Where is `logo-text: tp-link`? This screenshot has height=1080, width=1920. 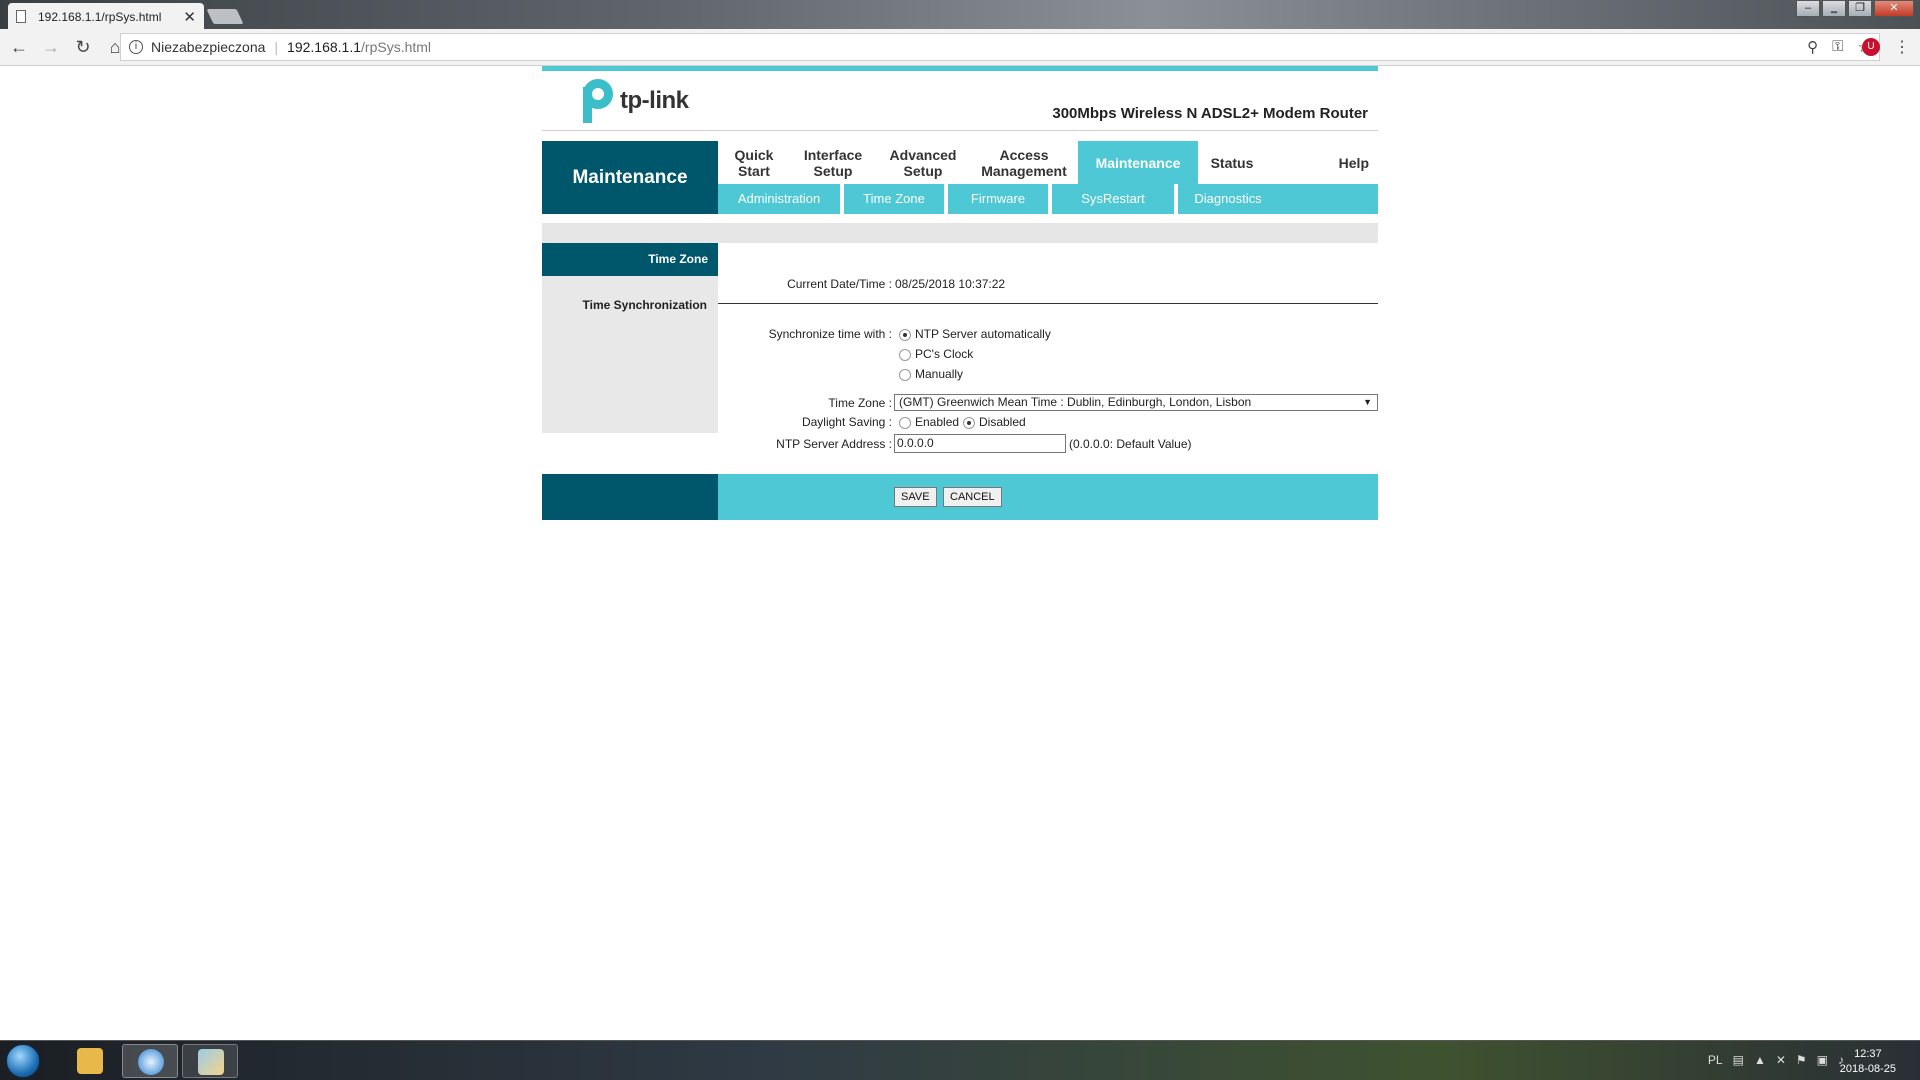 logo-text: tp-link is located at coordinates (654, 100).